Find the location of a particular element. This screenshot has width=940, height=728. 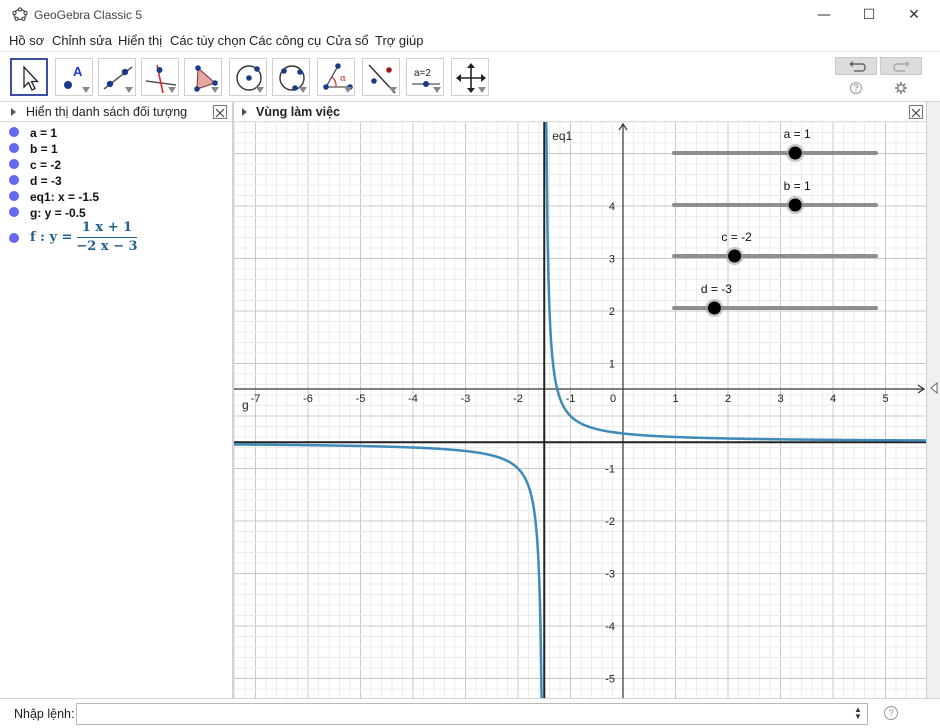

menu-view: Hiển thị is located at coordinates (140, 40).